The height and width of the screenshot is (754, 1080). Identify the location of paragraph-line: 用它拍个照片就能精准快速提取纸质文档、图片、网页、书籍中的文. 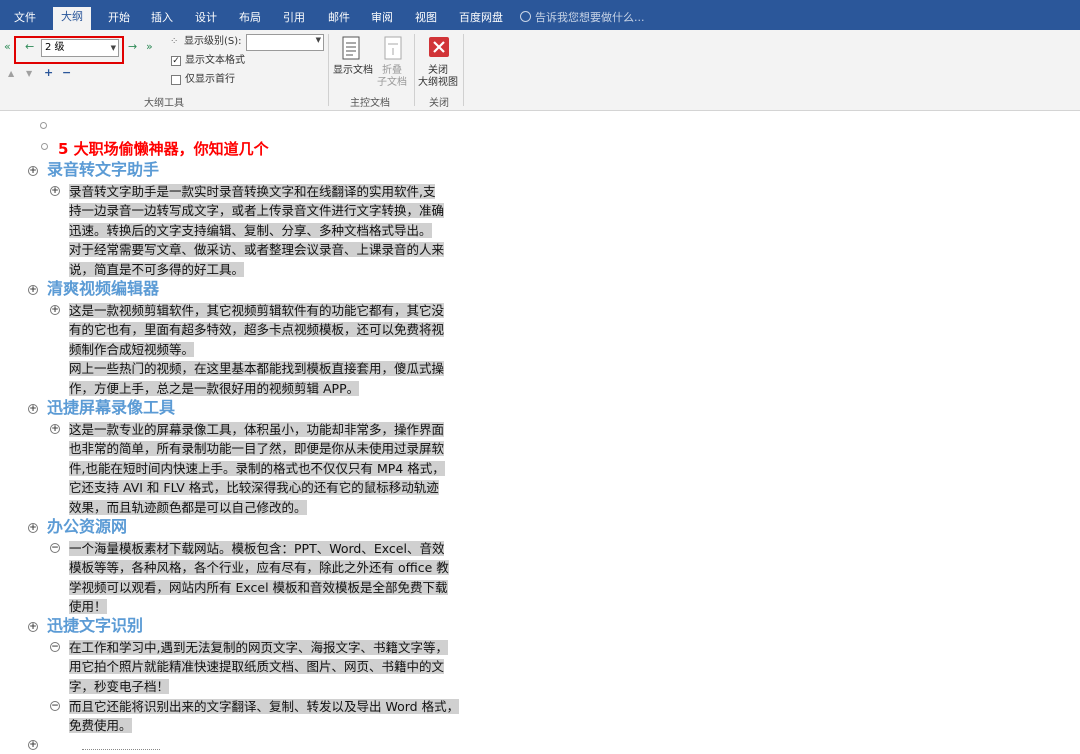
(257, 667).